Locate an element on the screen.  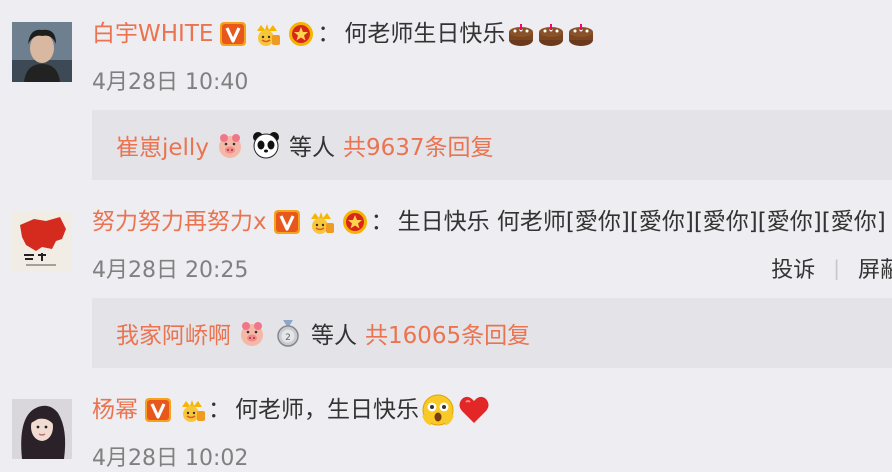
timestamp: 4月28日 20:25 is located at coordinates (170, 270).